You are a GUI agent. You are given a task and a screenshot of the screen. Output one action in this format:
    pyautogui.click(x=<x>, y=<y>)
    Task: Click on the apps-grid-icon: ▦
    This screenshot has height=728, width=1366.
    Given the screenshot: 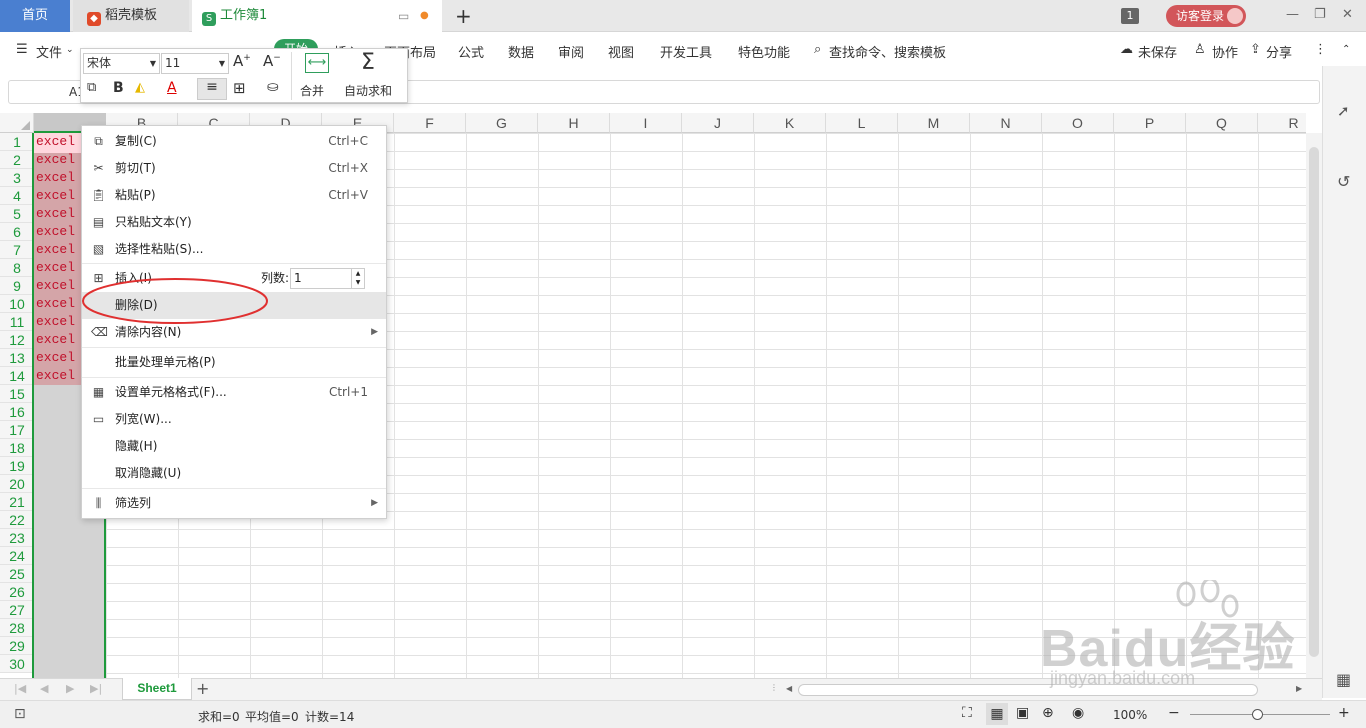 What is the action you would take?
    pyautogui.click(x=1343, y=679)
    